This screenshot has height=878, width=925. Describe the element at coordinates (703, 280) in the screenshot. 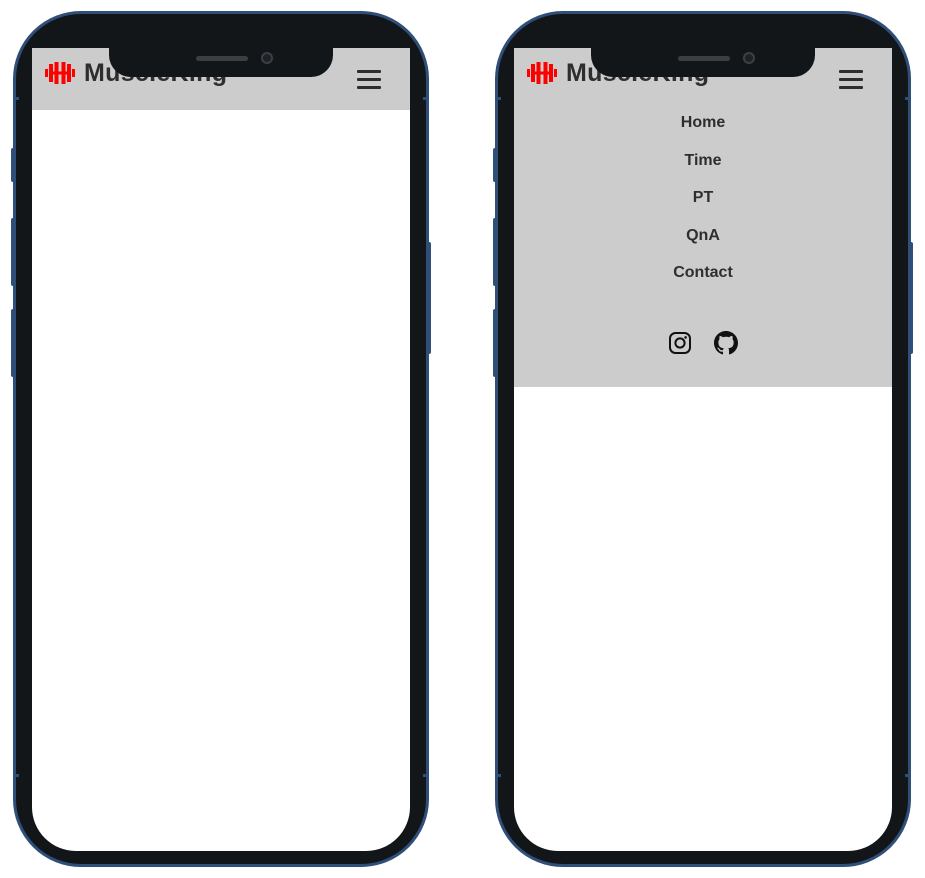

I see `nav-item-contact: Contact` at that location.